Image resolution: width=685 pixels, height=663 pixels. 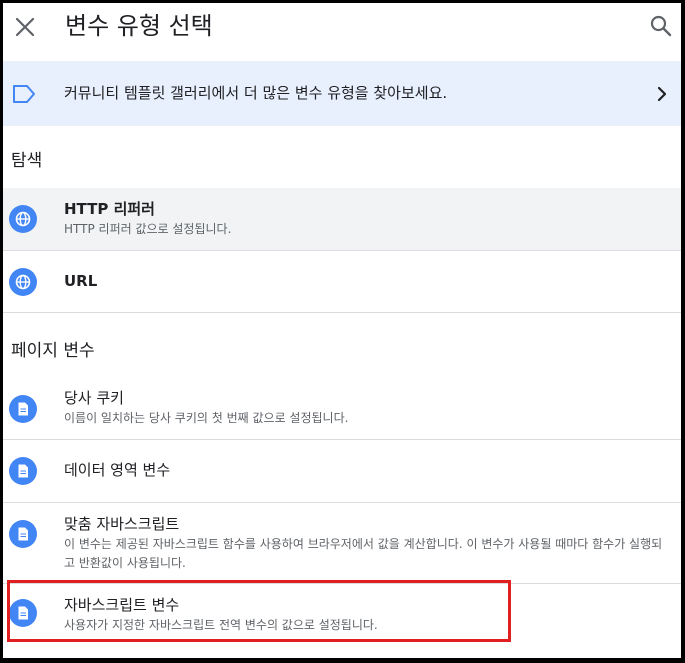 What do you see at coordinates (342, 471) in the screenshot?
I see `variable-item-data-layer: 데이터 영역 변수` at bounding box center [342, 471].